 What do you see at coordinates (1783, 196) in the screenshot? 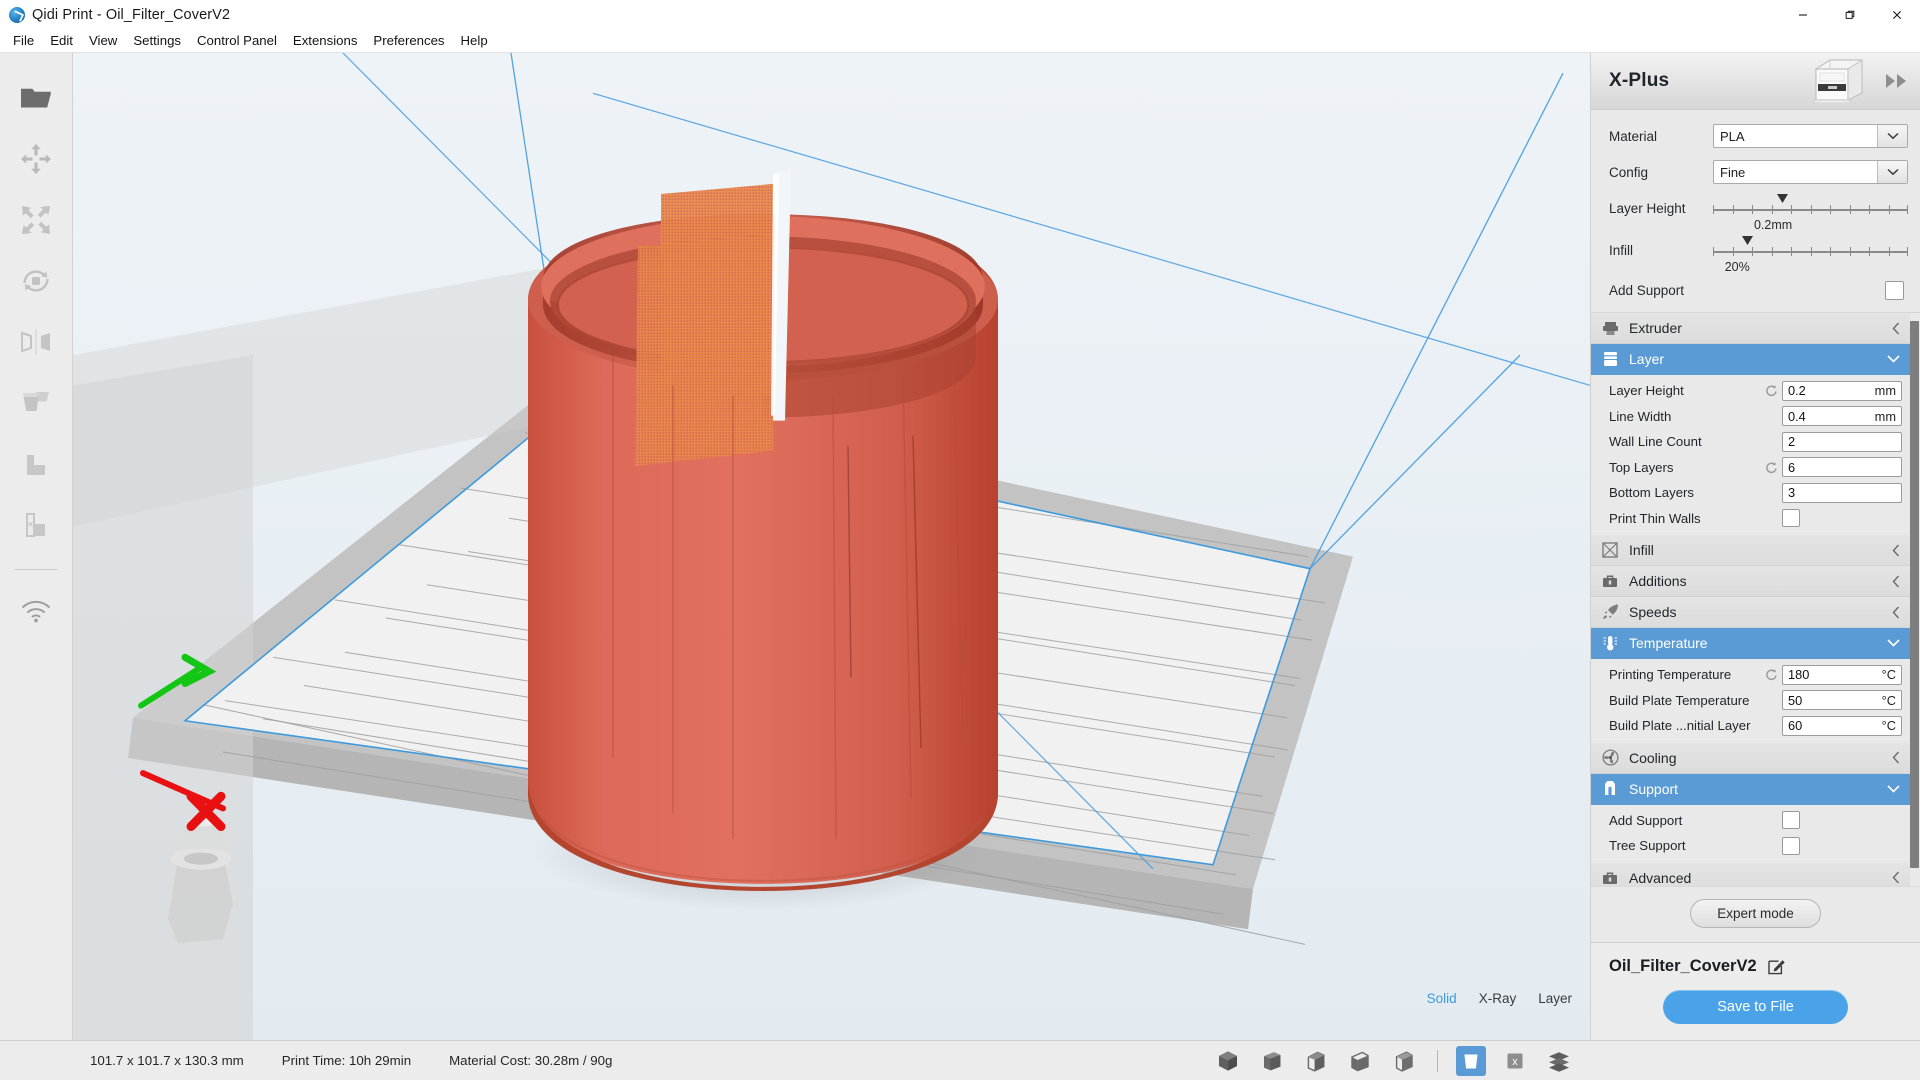
I see `layer-height-handle` at bounding box center [1783, 196].